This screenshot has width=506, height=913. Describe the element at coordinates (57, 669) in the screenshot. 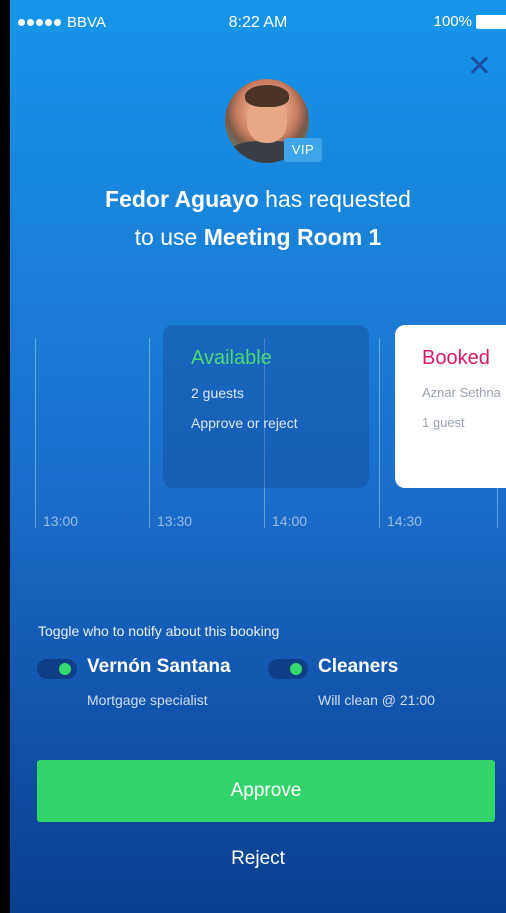

I see `notify-toggle-vernon` at that location.